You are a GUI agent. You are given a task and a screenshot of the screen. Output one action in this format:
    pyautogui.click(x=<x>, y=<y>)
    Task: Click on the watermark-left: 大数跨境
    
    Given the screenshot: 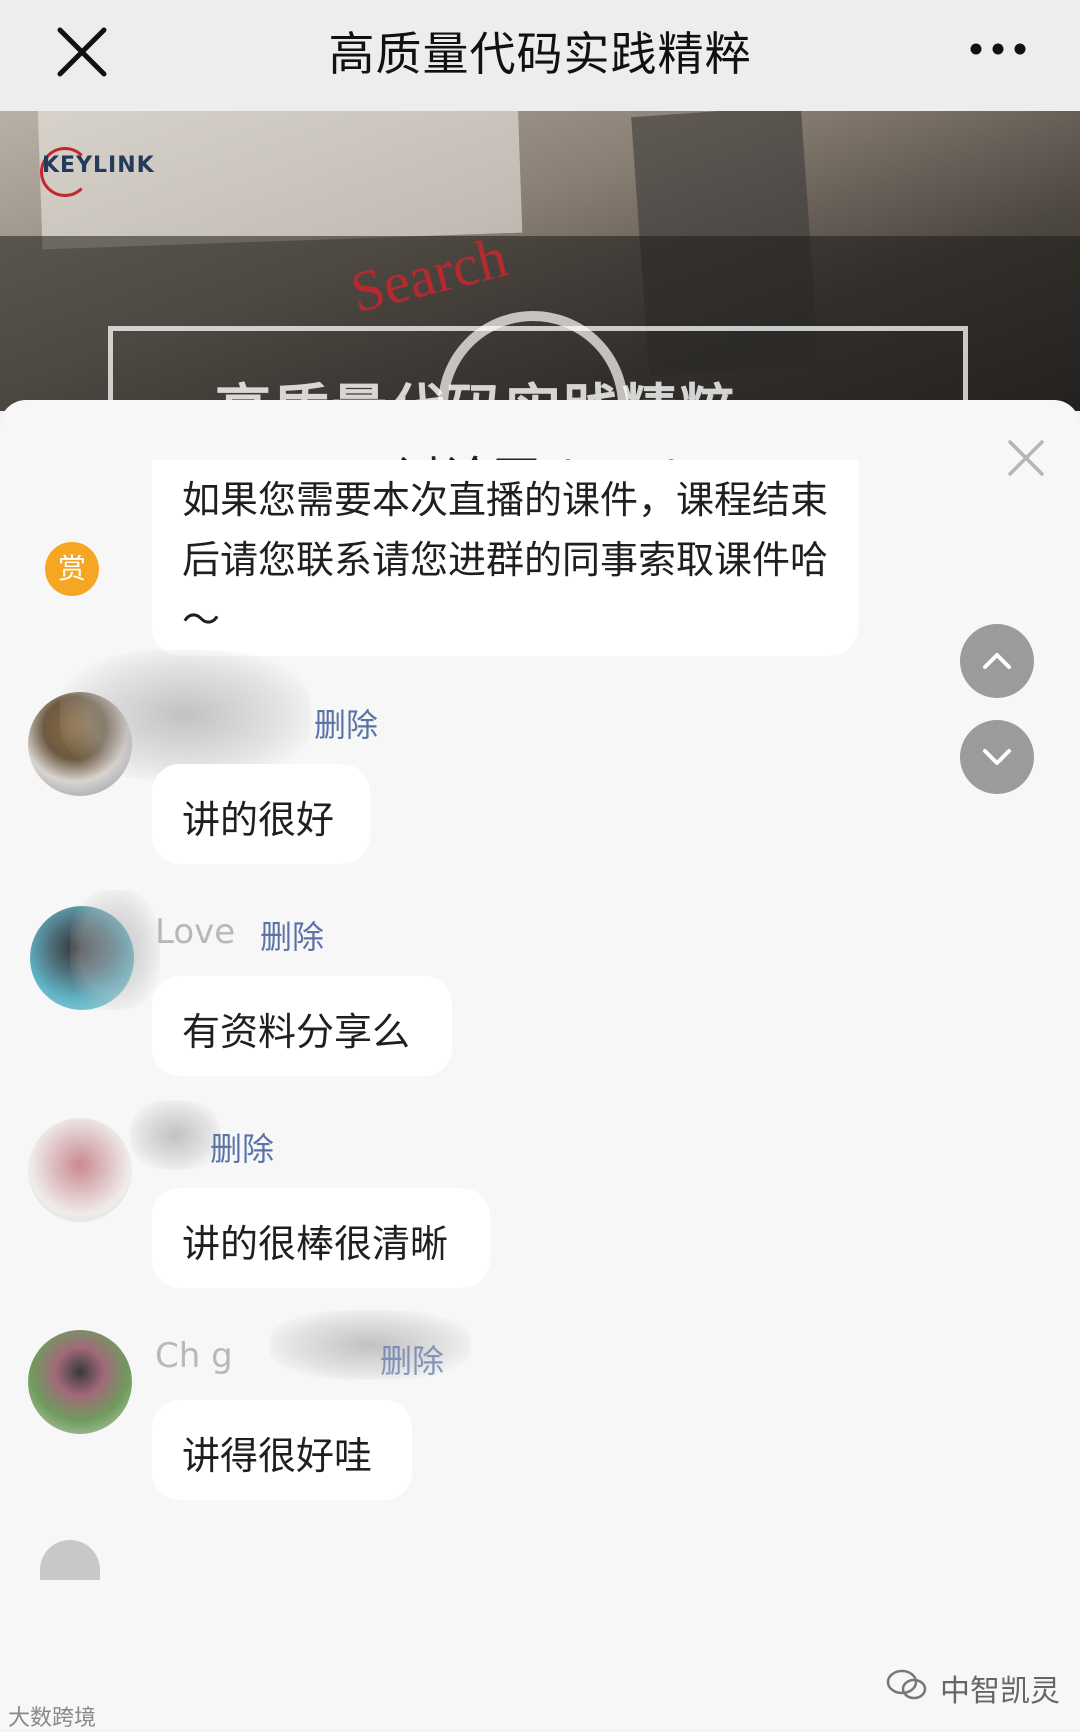 What is the action you would take?
    pyautogui.click(x=52, y=1718)
    